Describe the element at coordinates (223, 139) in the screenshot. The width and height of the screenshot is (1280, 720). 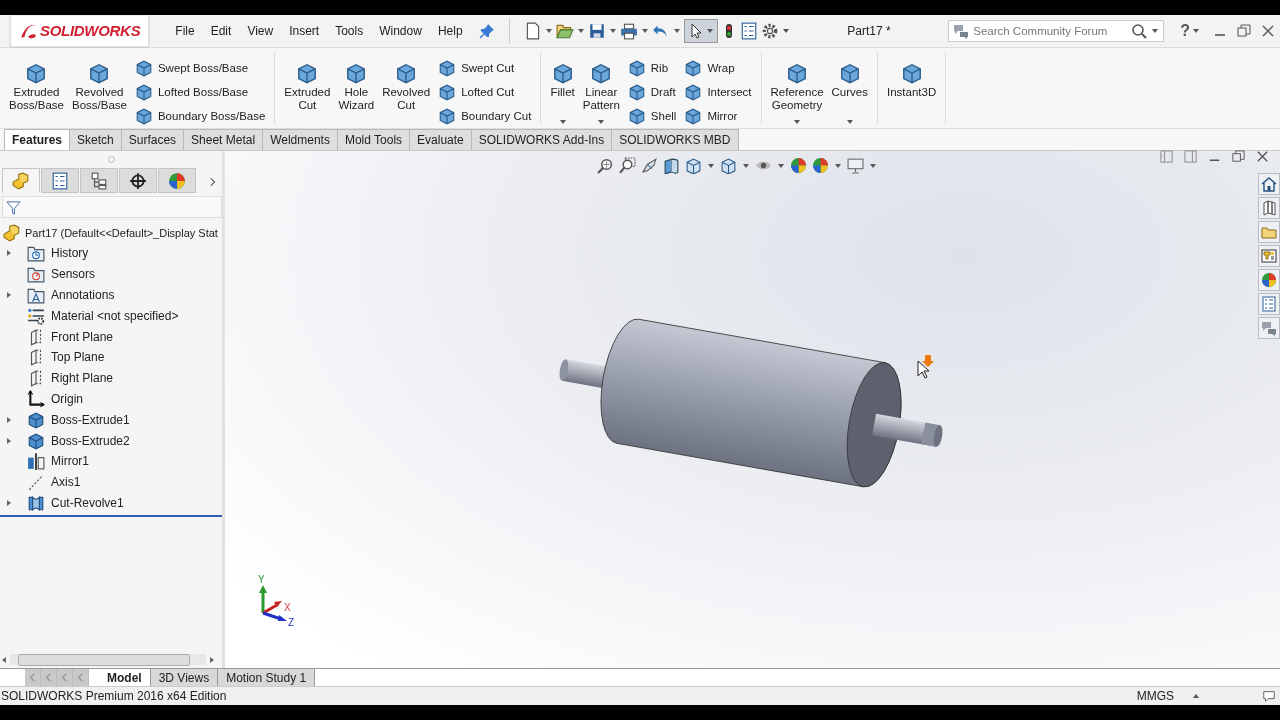
I see `command-tab: Sheet Metal` at that location.